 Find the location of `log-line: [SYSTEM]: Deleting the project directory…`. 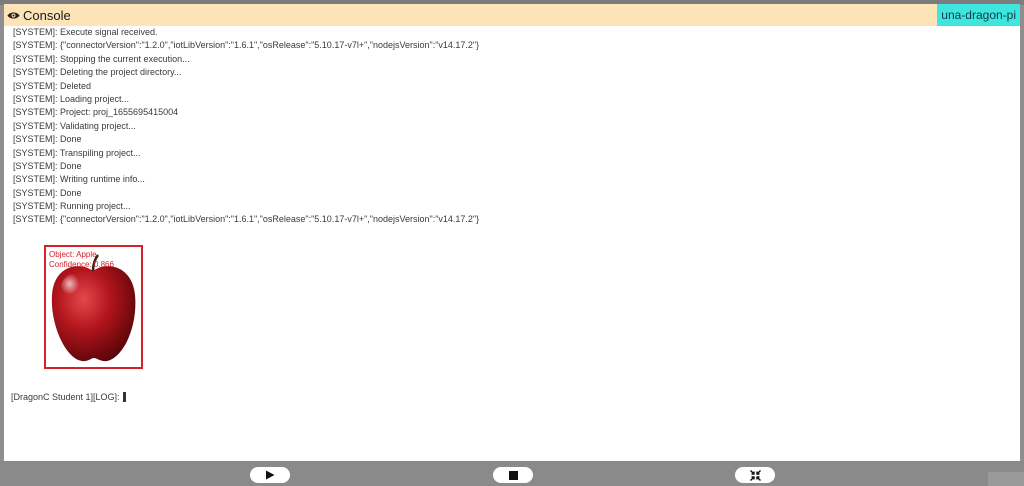

log-line: [SYSTEM]: Deleting the project directory… is located at coordinates (97, 72).